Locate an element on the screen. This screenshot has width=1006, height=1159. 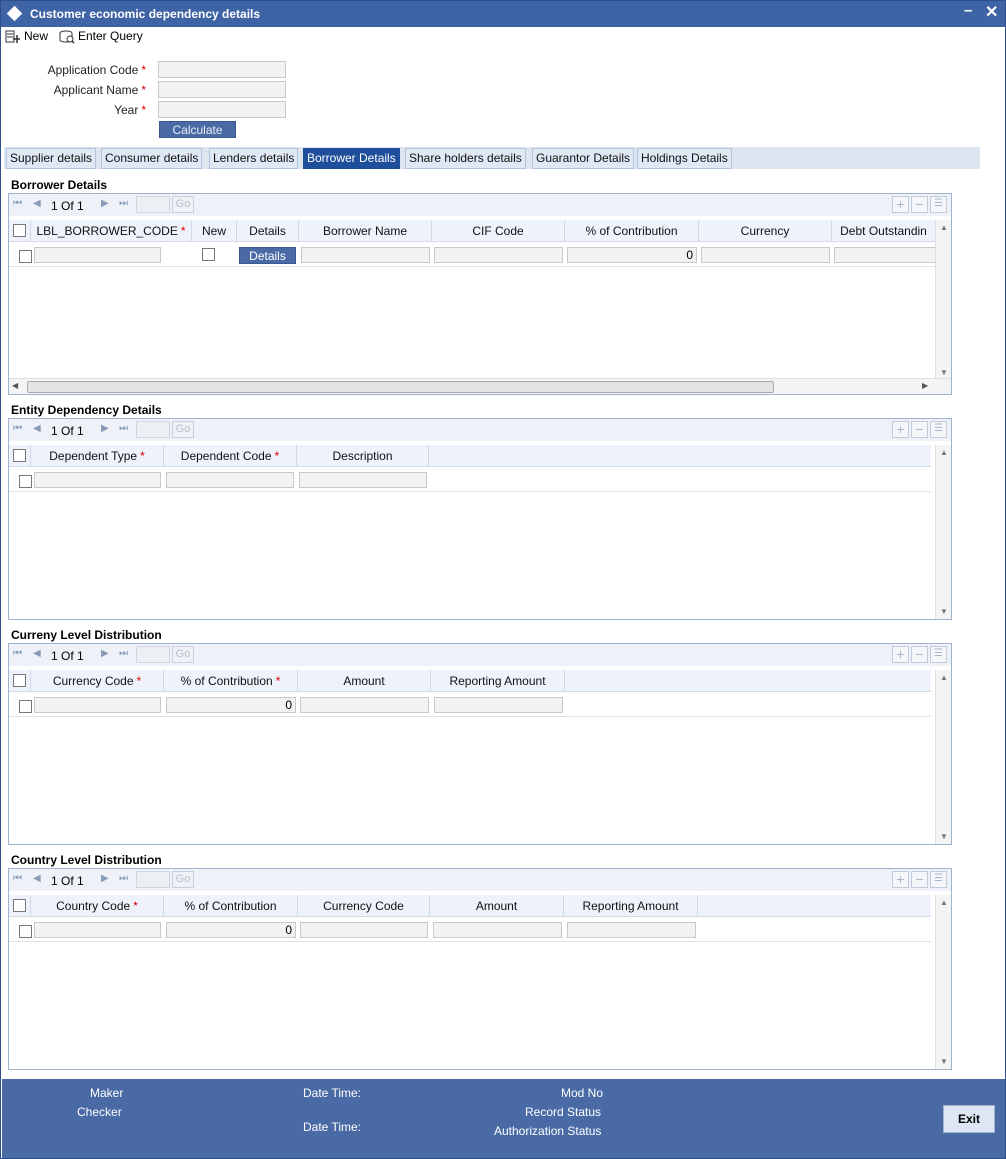
horizontal-scroll-thumb is located at coordinates (400, 387).